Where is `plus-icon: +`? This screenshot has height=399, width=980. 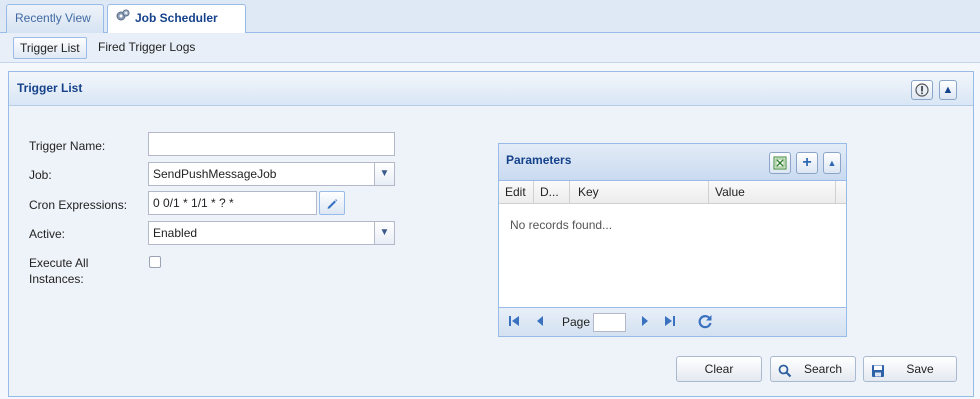
plus-icon: + is located at coordinates (807, 162).